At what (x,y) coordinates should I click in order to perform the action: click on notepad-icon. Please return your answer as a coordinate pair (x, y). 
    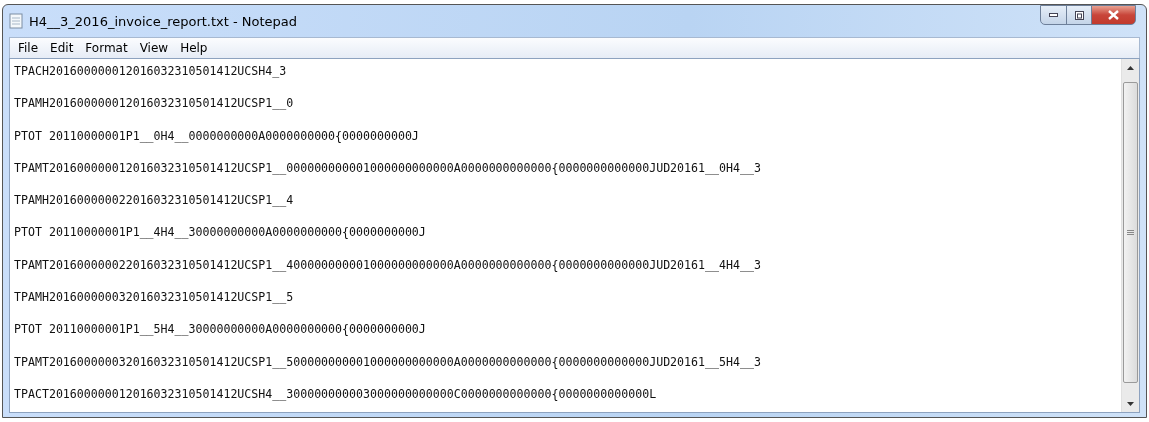
    Looking at the image, I should click on (16, 21).